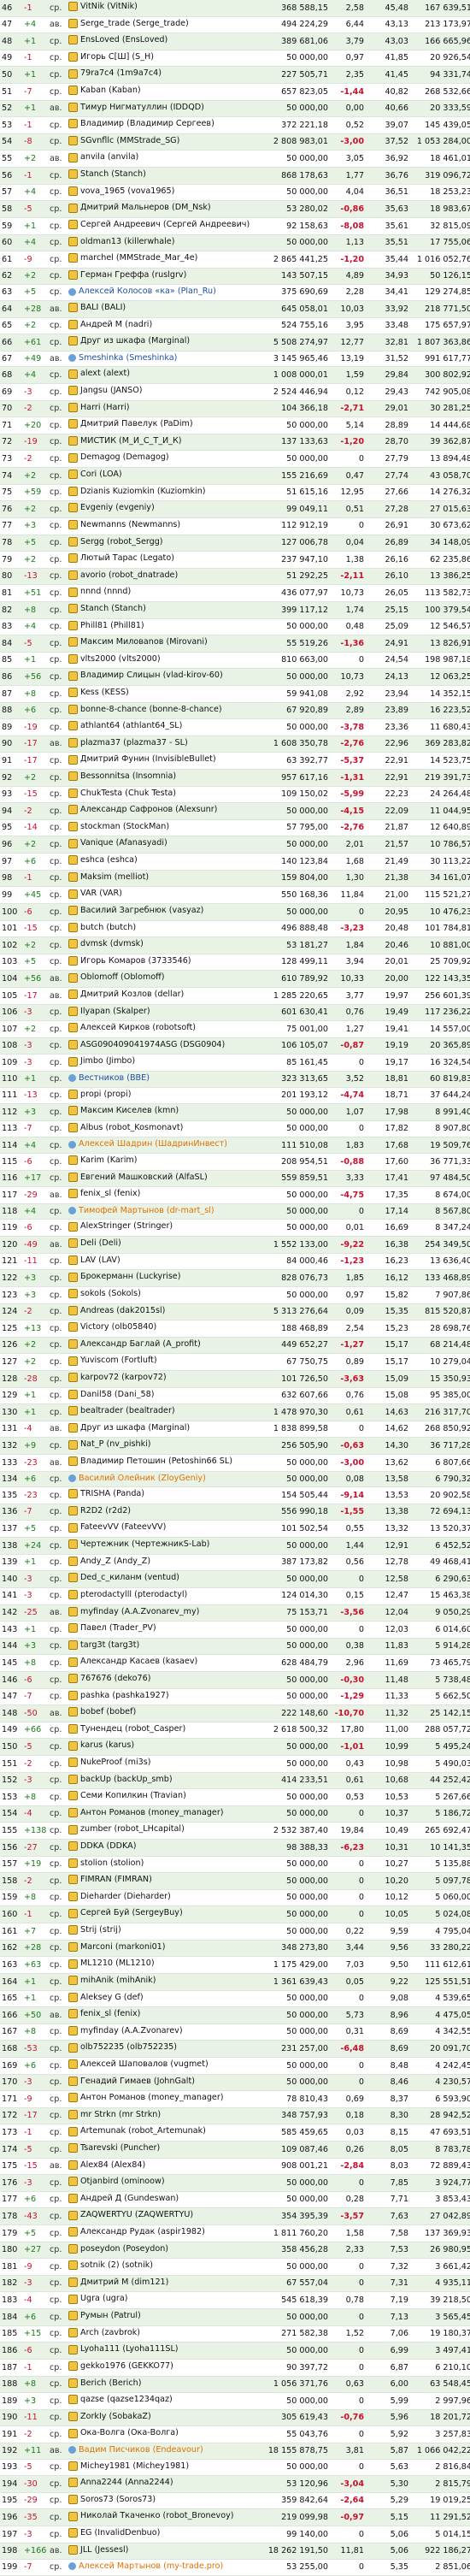 Image resolution: width=470 pixels, height=2576 pixels. What do you see at coordinates (163, 2083) in the screenshot?
I see `name-cell: Генадий Гимаев (JohnGalt)` at bounding box center [163, 2083].